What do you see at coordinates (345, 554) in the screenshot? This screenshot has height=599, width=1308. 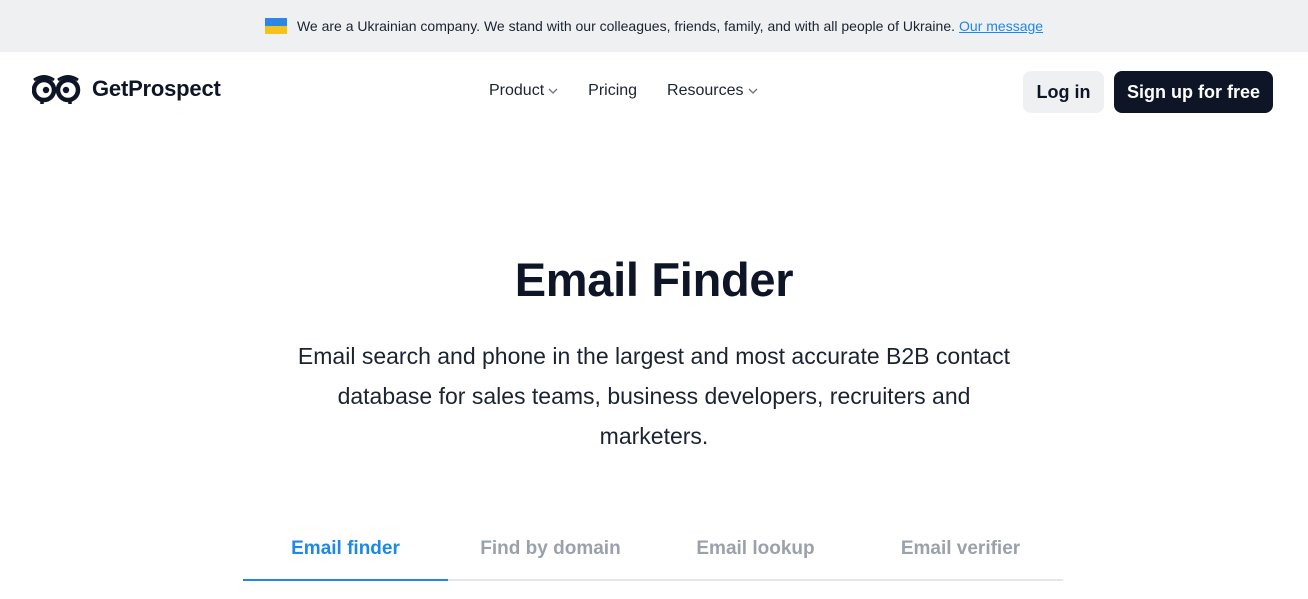 I see `tab-email-finder: Email finder` at bounding box center [345, 554].